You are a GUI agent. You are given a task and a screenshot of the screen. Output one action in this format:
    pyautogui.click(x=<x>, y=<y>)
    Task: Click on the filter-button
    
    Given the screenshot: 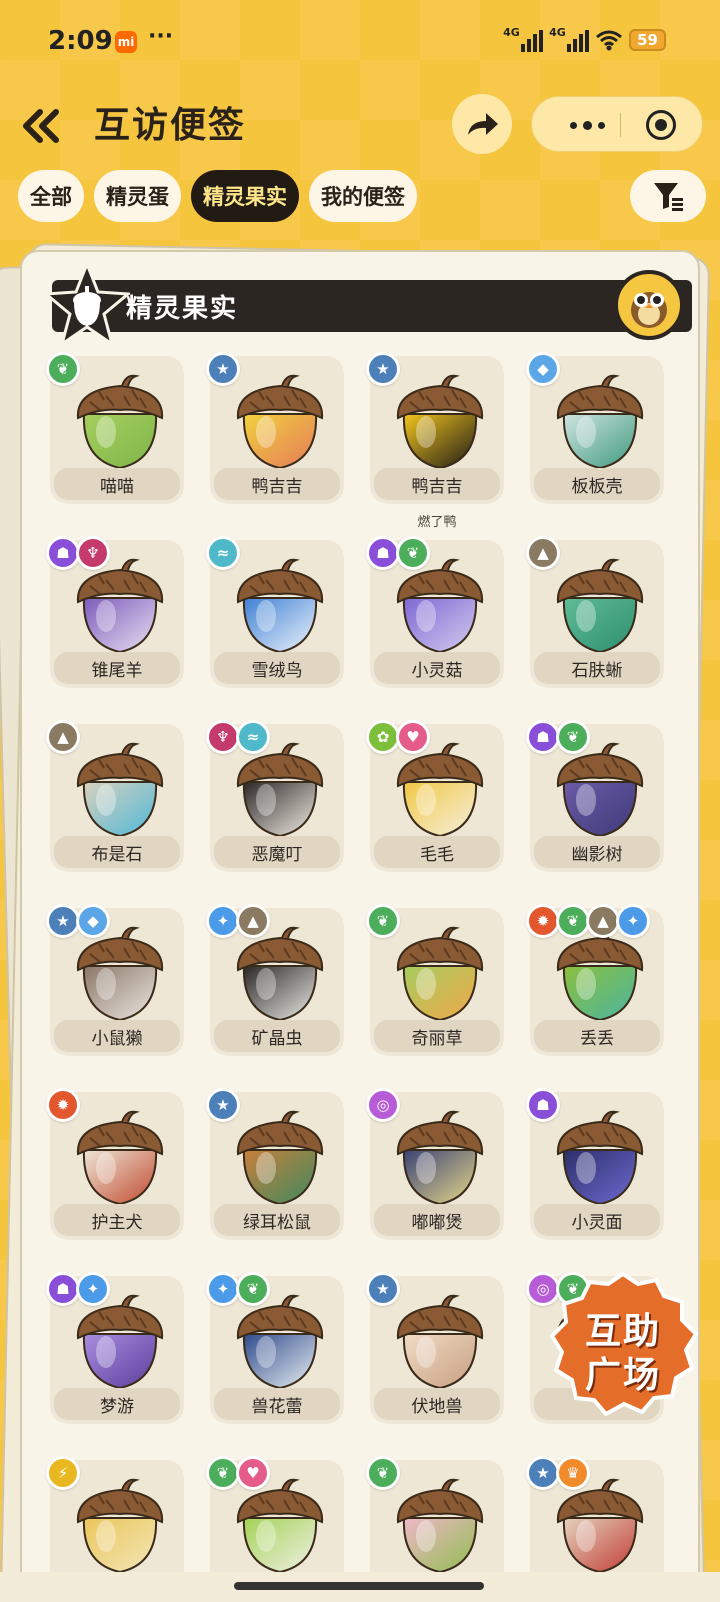 What is the action you would take?
    pyautogui.click(x=668, y=196)
    